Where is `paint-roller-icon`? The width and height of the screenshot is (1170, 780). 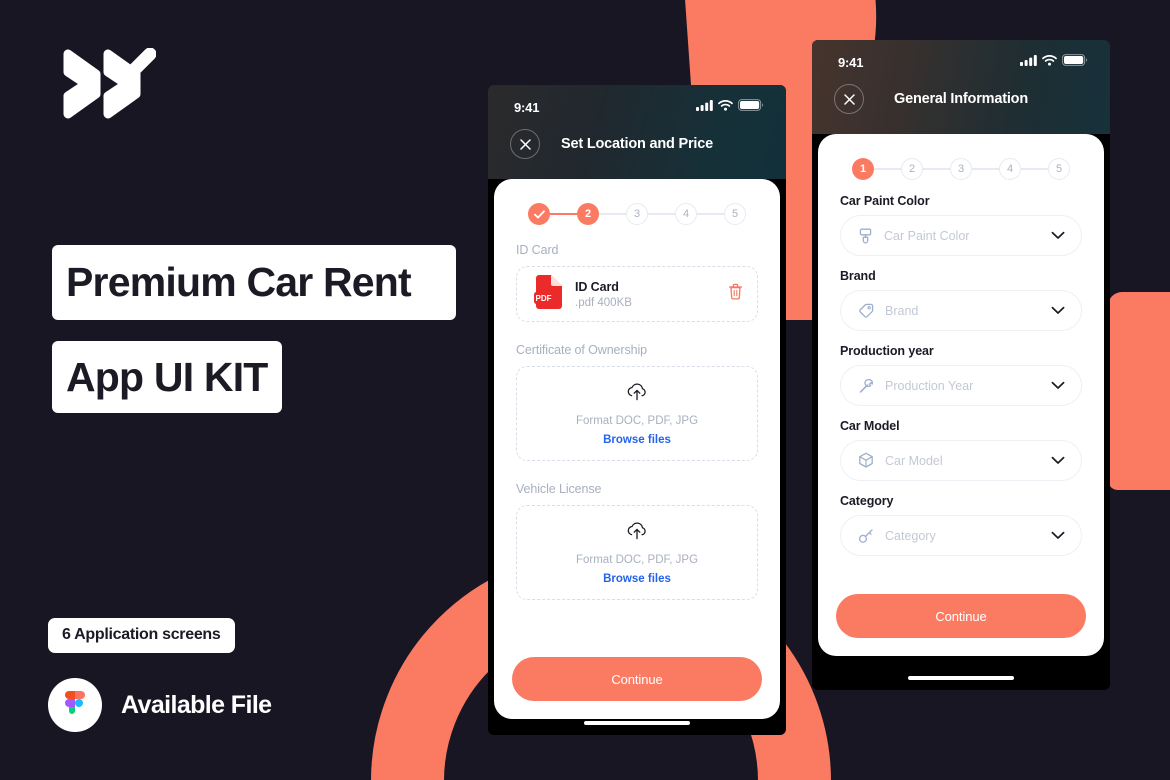
paint-roller-icon is located at coordinates (865, 236).